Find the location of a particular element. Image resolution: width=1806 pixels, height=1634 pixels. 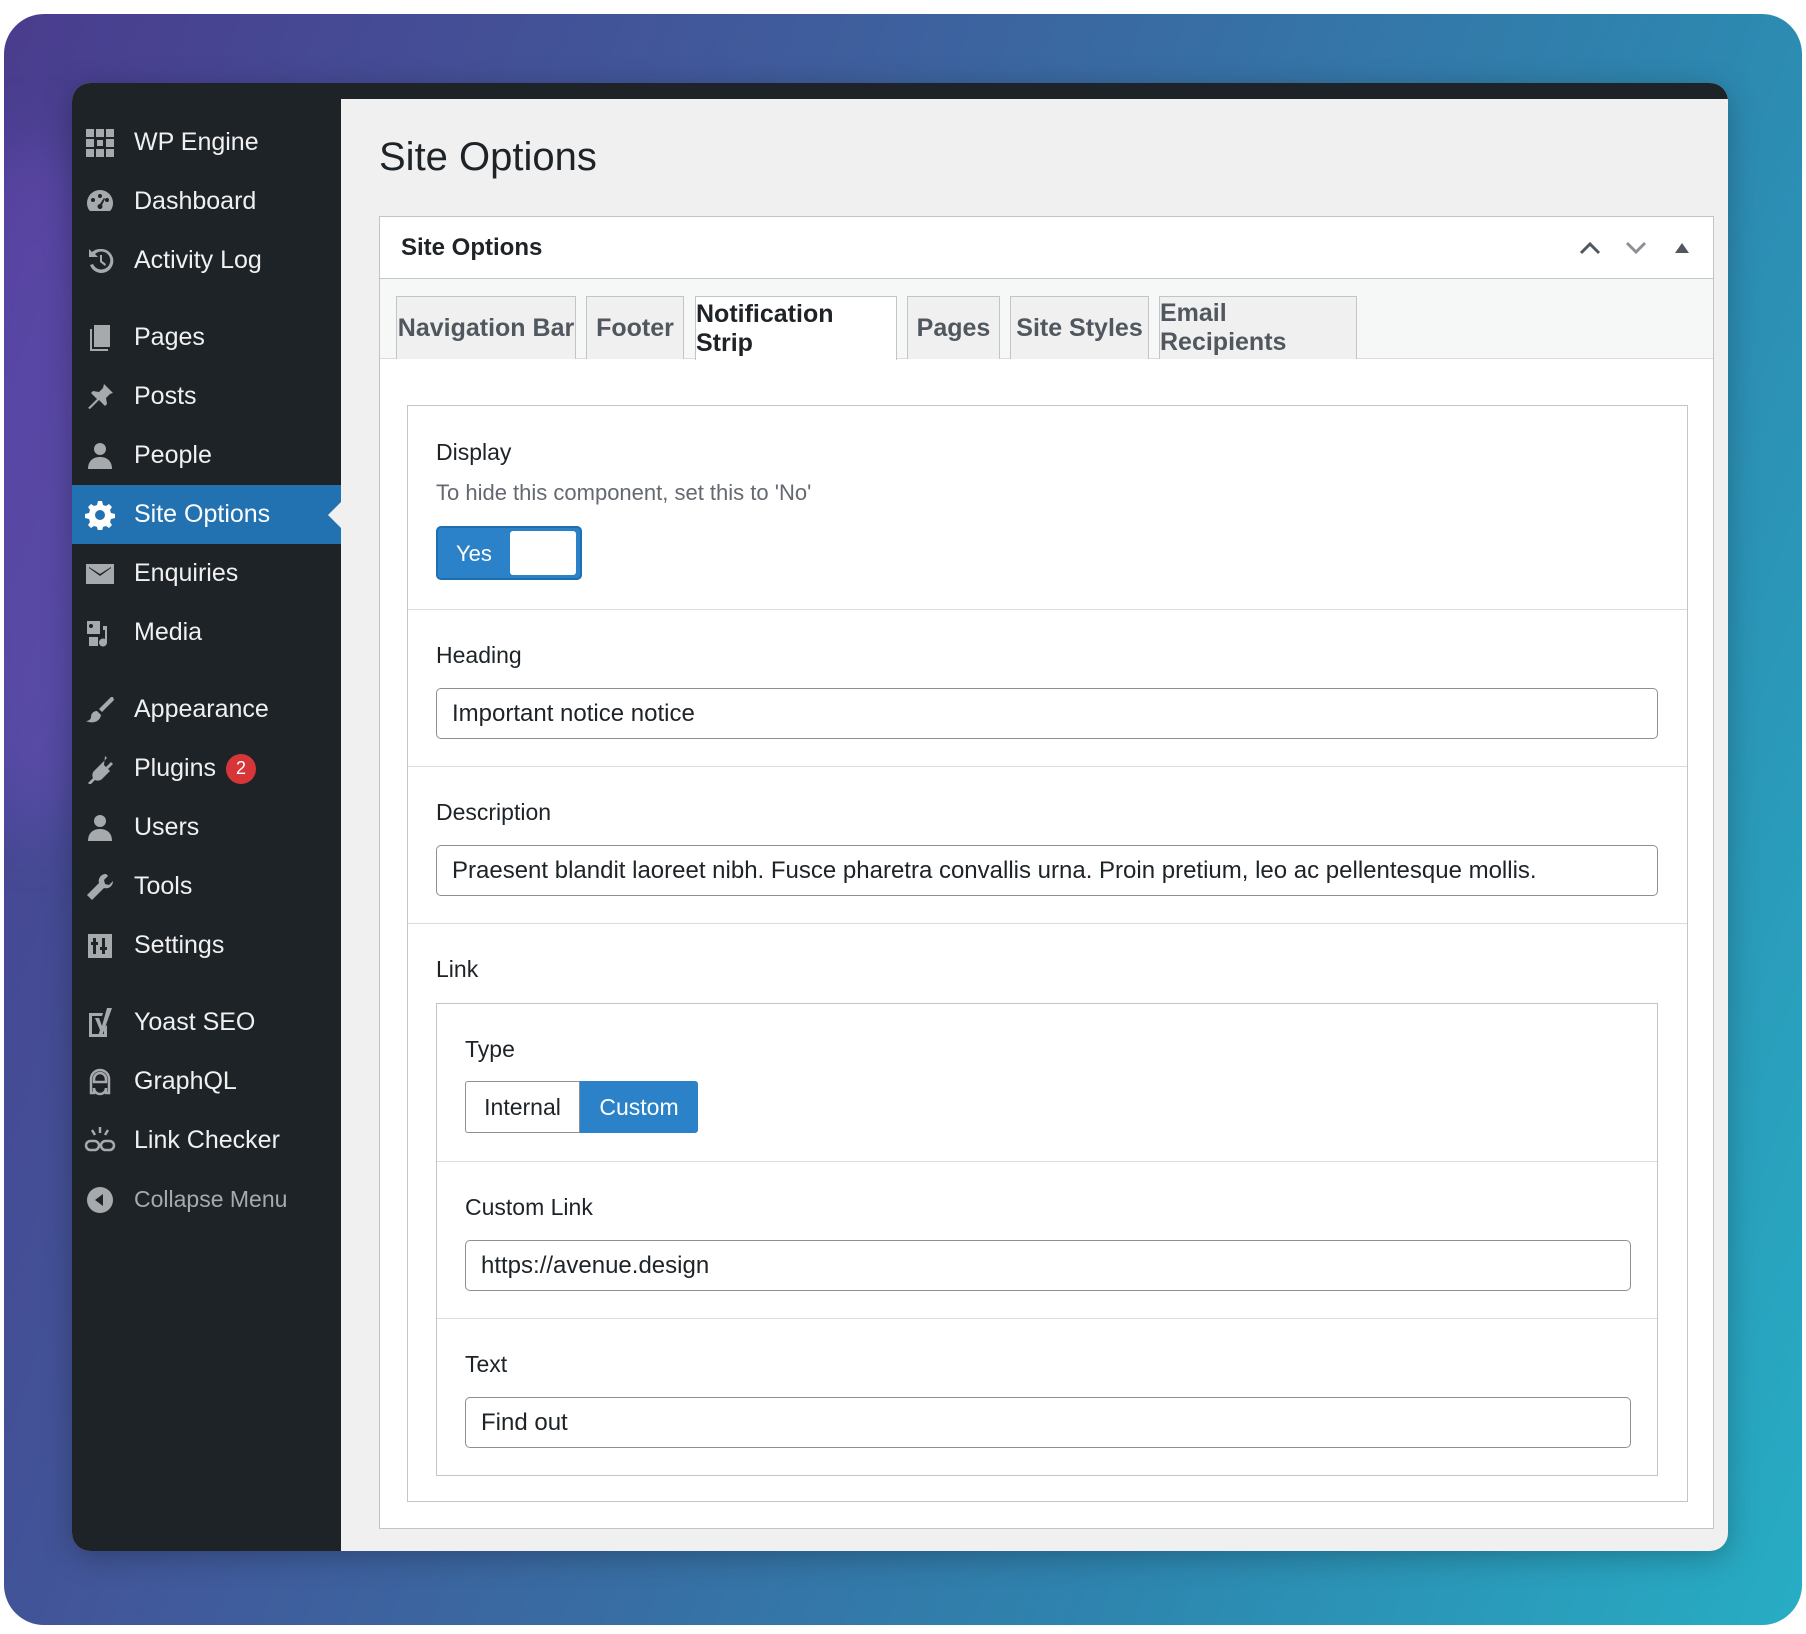

heading-label: Heading is located at coordinates (479, 655).